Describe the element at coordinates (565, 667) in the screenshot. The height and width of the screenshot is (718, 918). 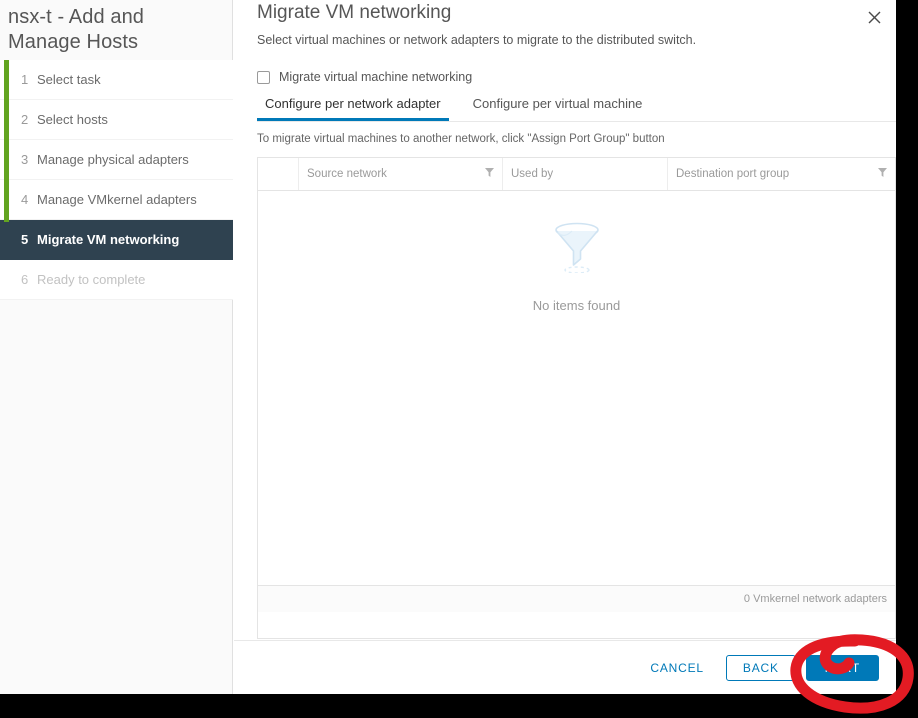
I see `dialog-action-bar: CANCEL BACK NEXT` at that location.